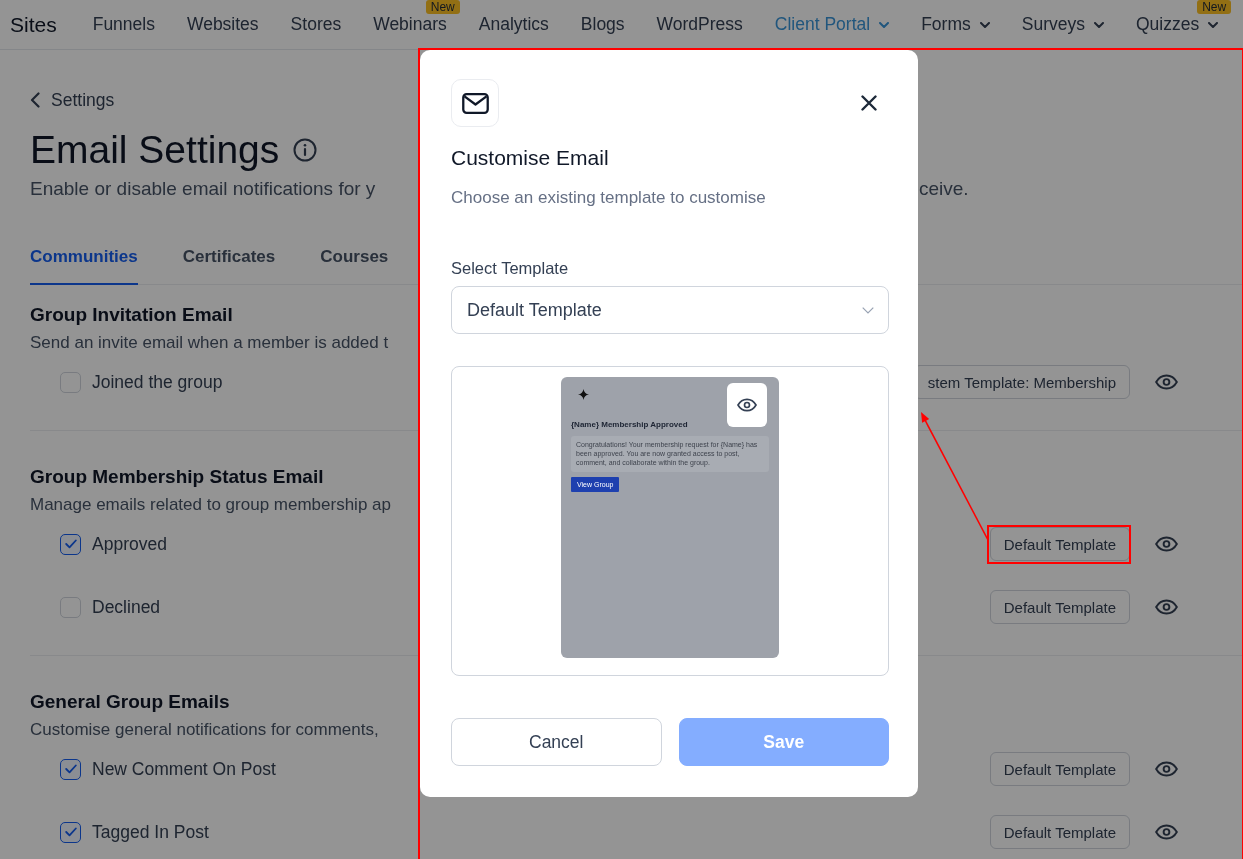  Describe the element at coordinates (150, 832) in the screenshot. I see `checkbox-label: Tagged In Post` at that location.